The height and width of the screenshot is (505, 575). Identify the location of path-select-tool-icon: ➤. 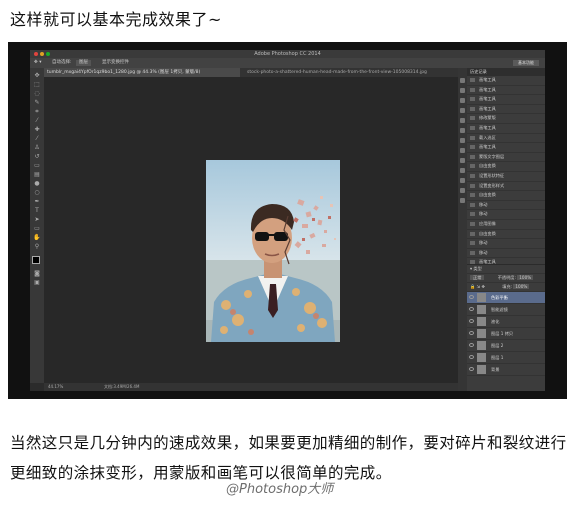
(37, 219).